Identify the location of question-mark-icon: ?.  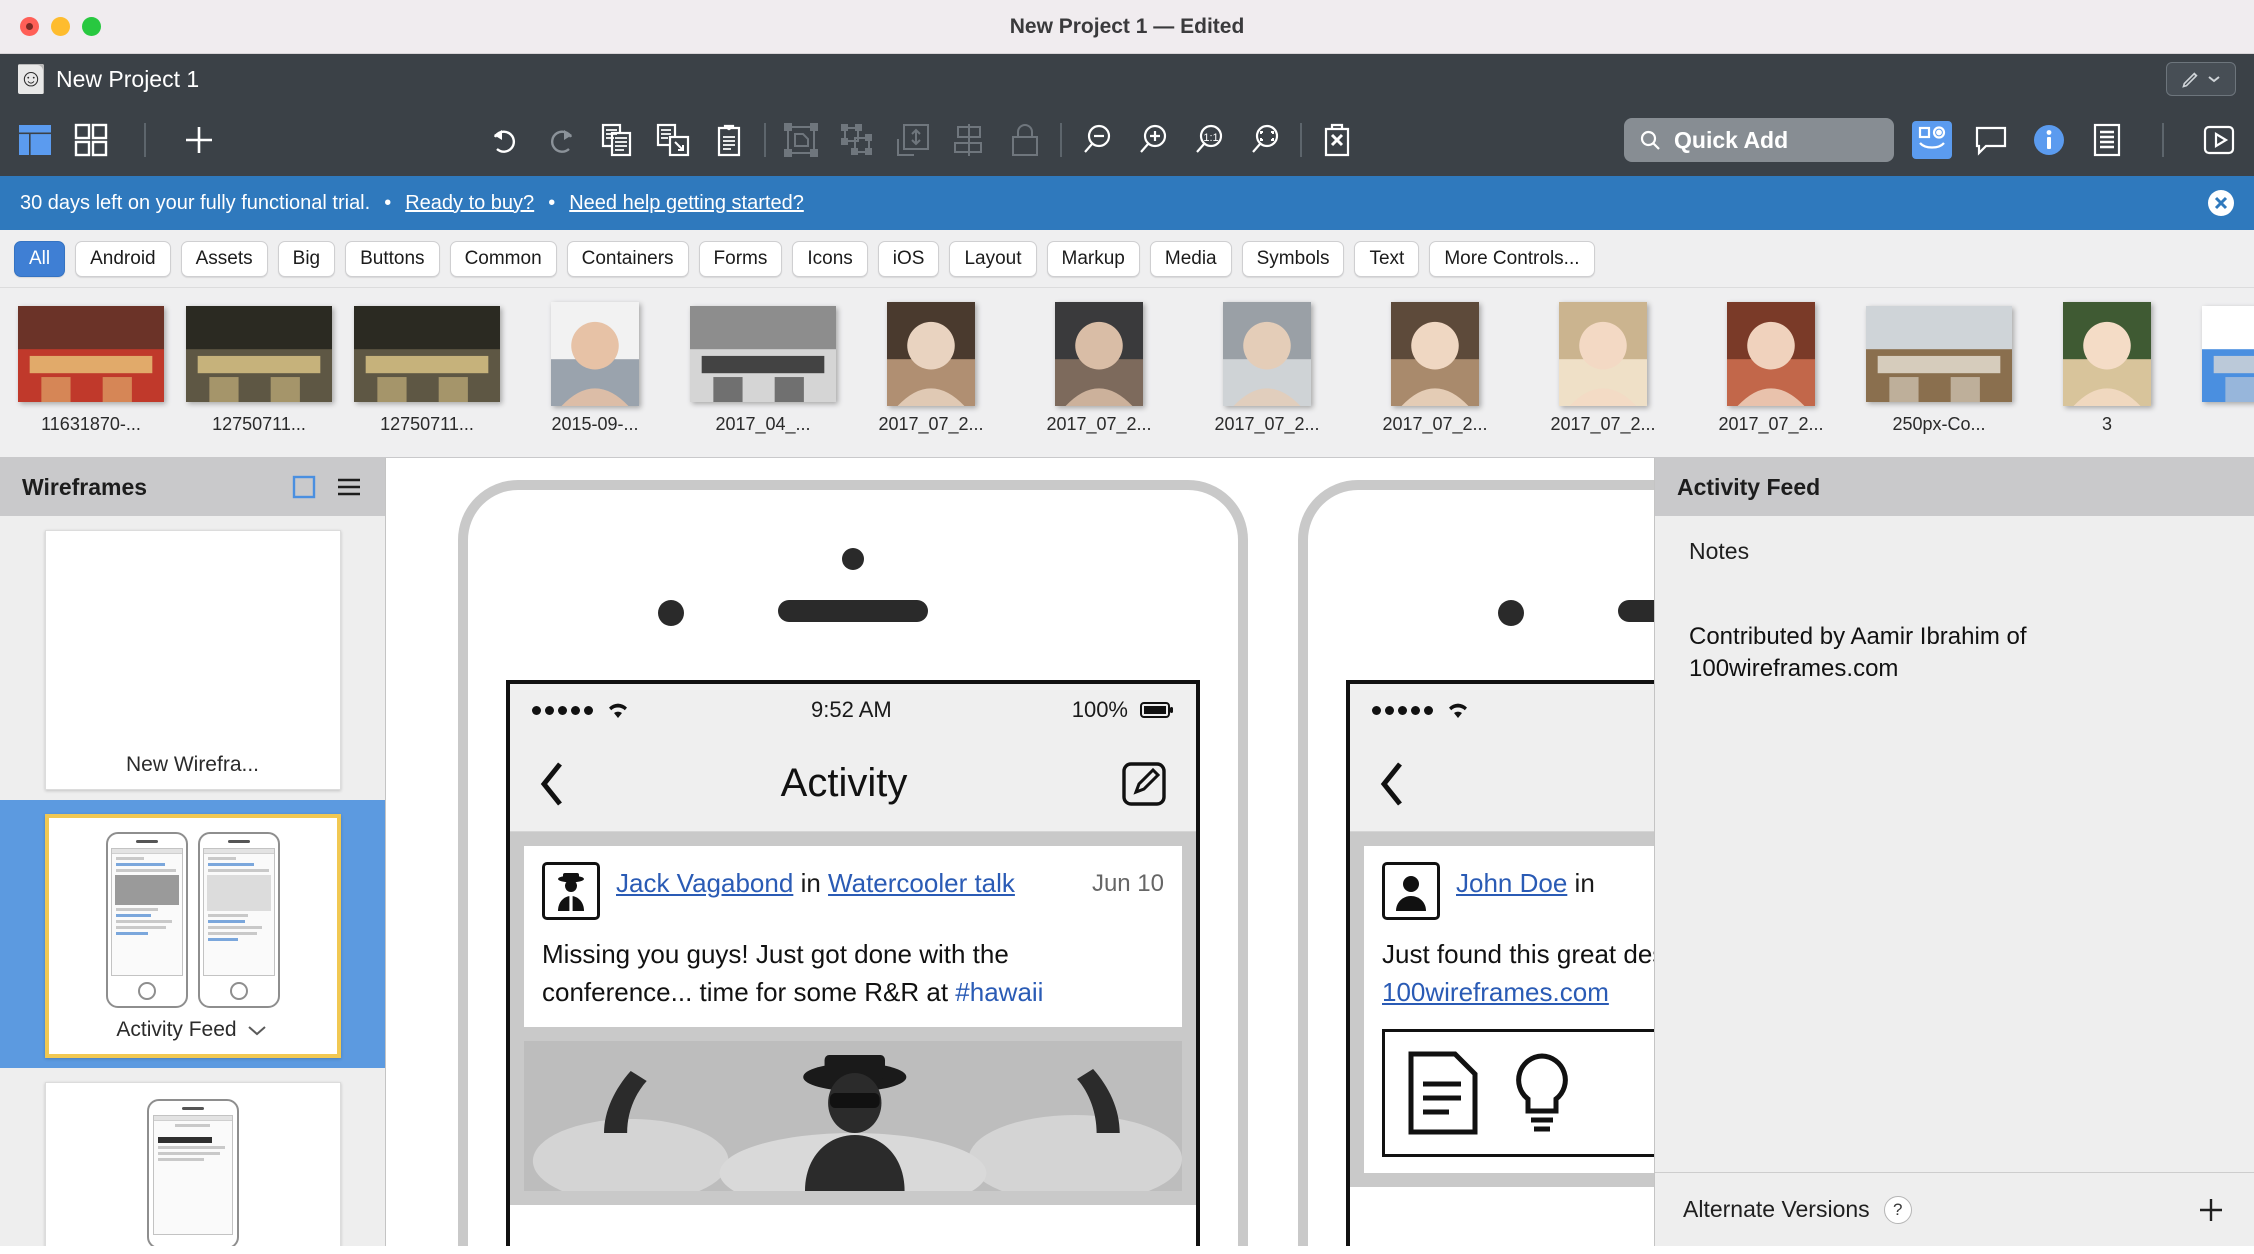
(1897, 1209).